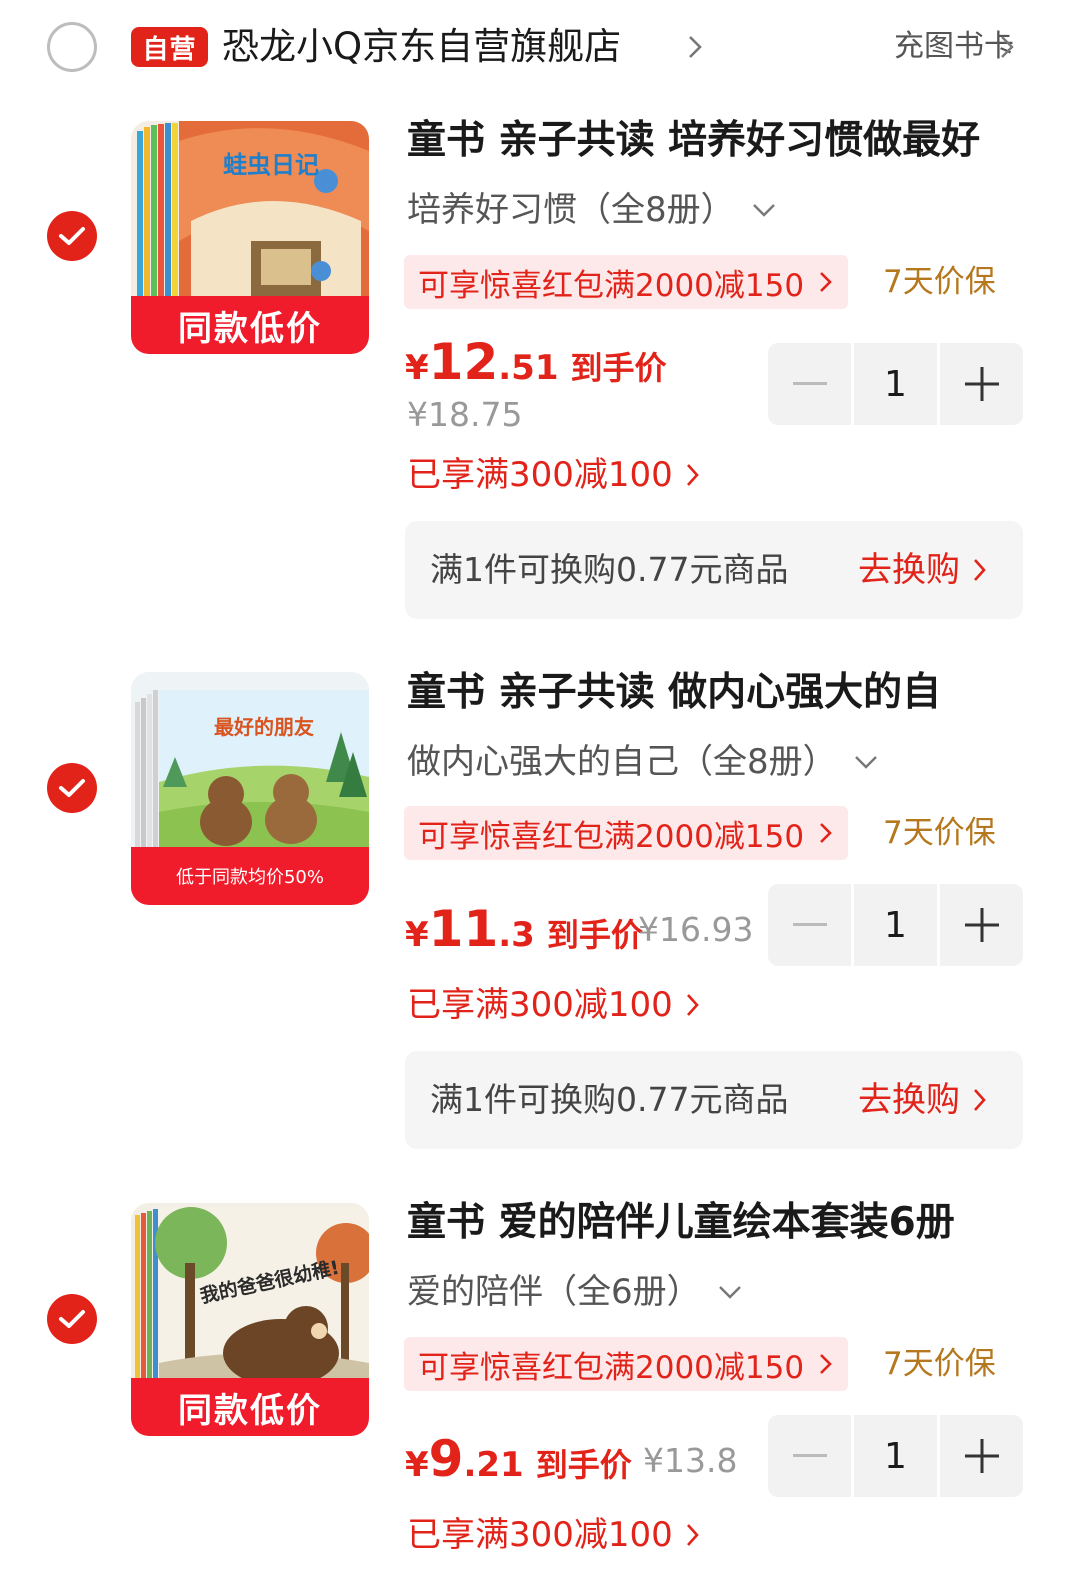 This screenshot has width=1080, height=1581. I want to click on product-title: 童书 亲子共读 培养好习惯做最好, so click(717, 141).